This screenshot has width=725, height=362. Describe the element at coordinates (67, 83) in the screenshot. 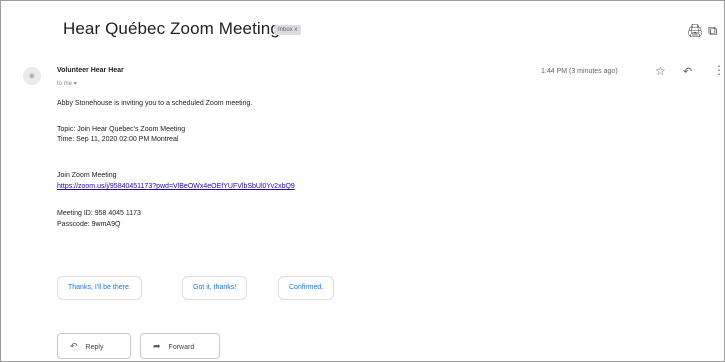

I see `recipient-details-toggle: to me ▾` at that location.